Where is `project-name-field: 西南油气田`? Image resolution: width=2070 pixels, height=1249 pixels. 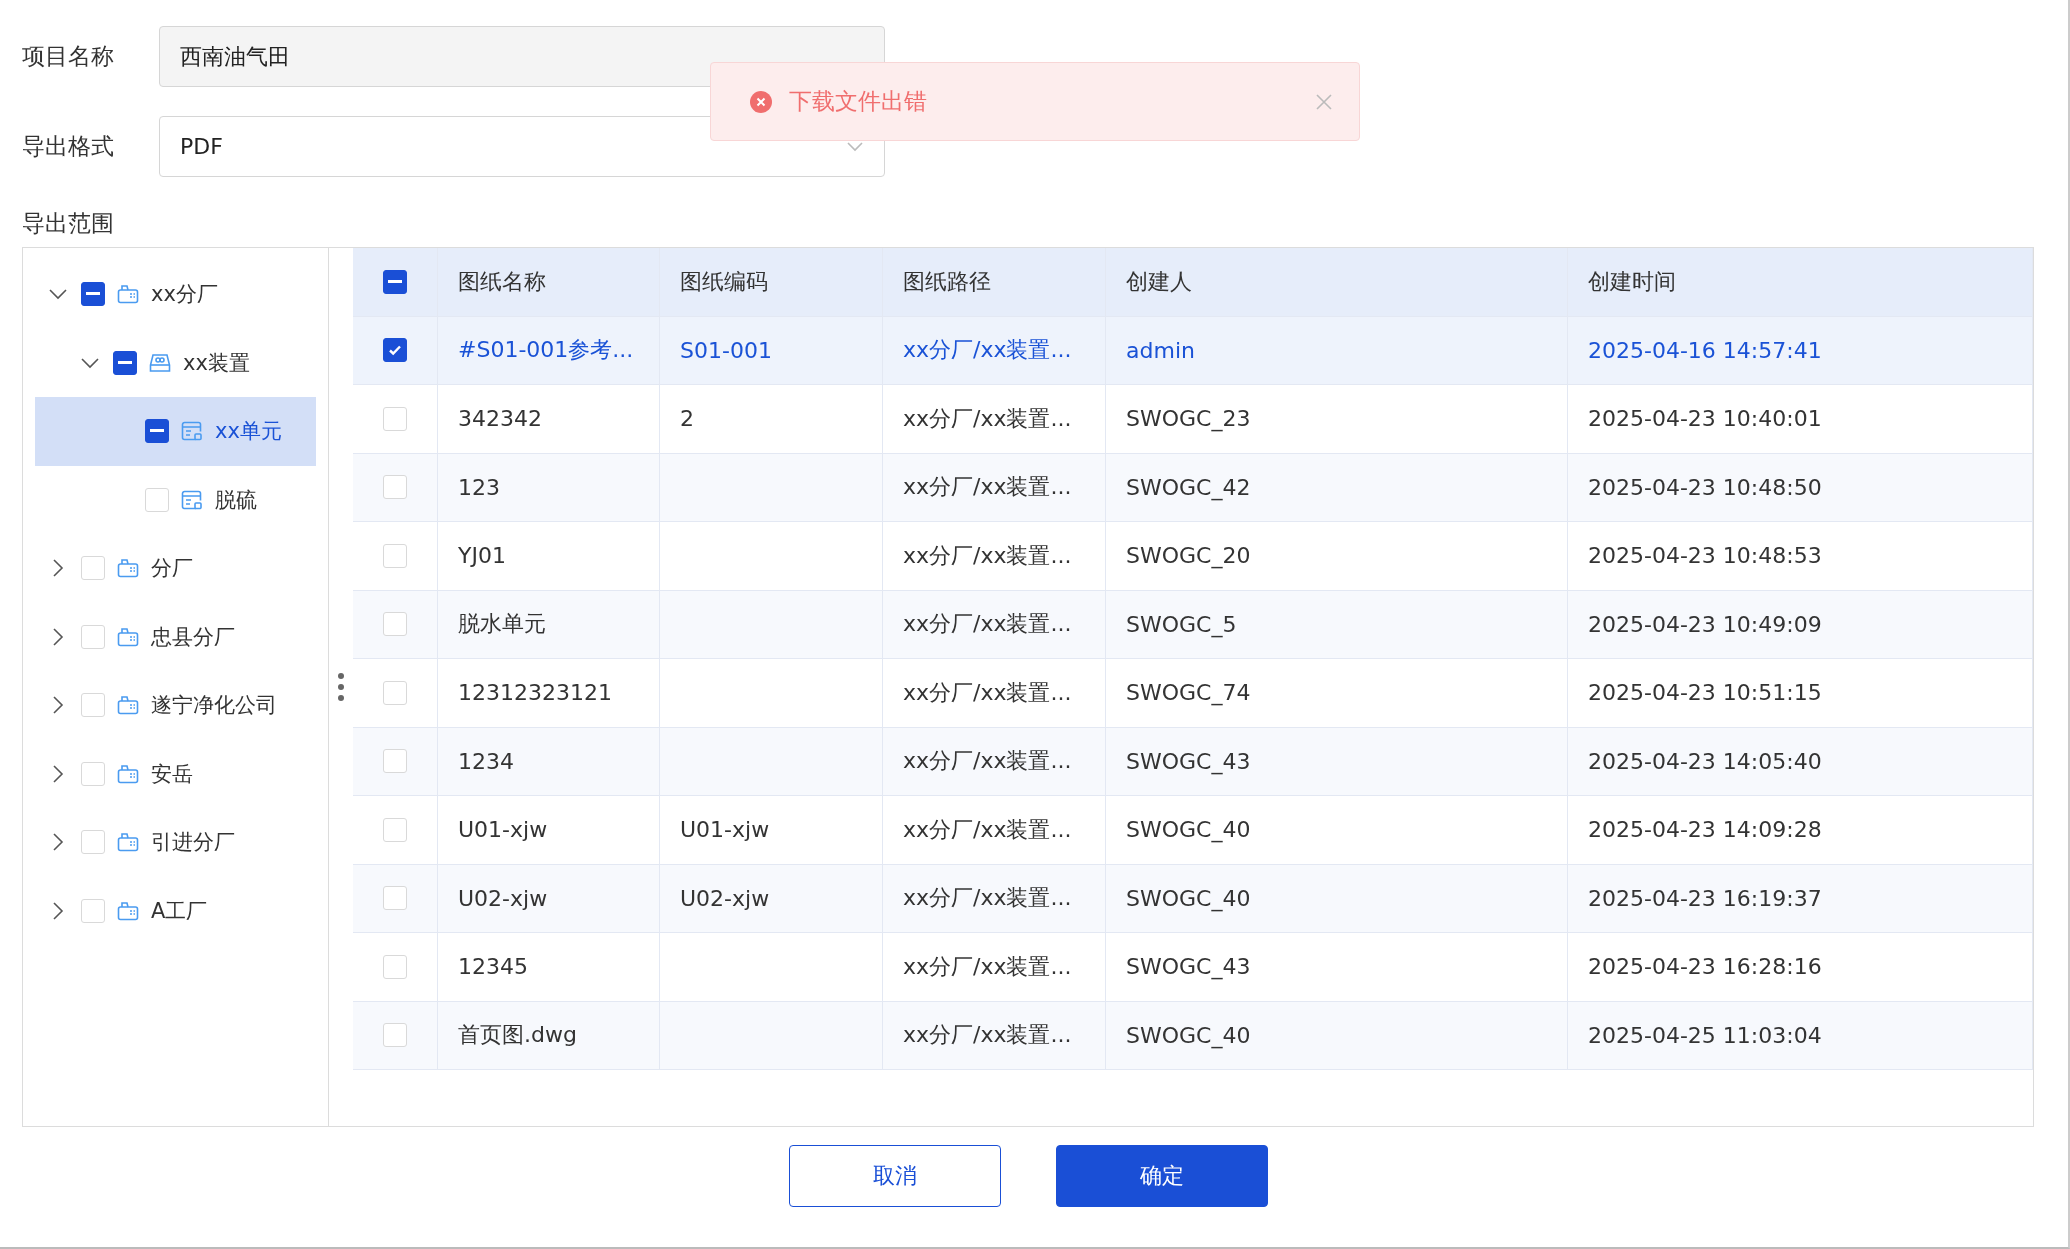
project-name-field: 西南油气田 is located at coordinates (522, 56).